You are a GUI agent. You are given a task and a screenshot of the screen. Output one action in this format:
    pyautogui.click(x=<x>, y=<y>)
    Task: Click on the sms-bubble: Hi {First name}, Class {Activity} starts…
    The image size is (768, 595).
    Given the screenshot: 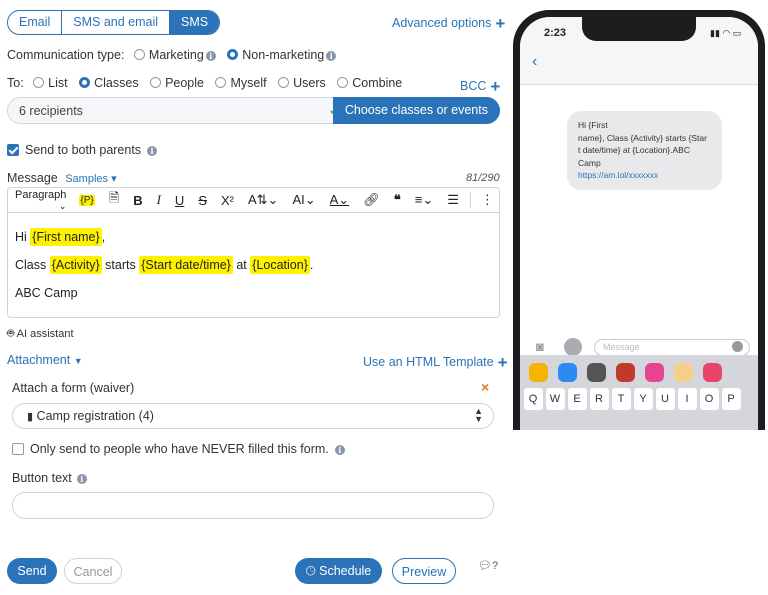 What is the action you would take?
    pyautogui.click(x=644, y=150)
    